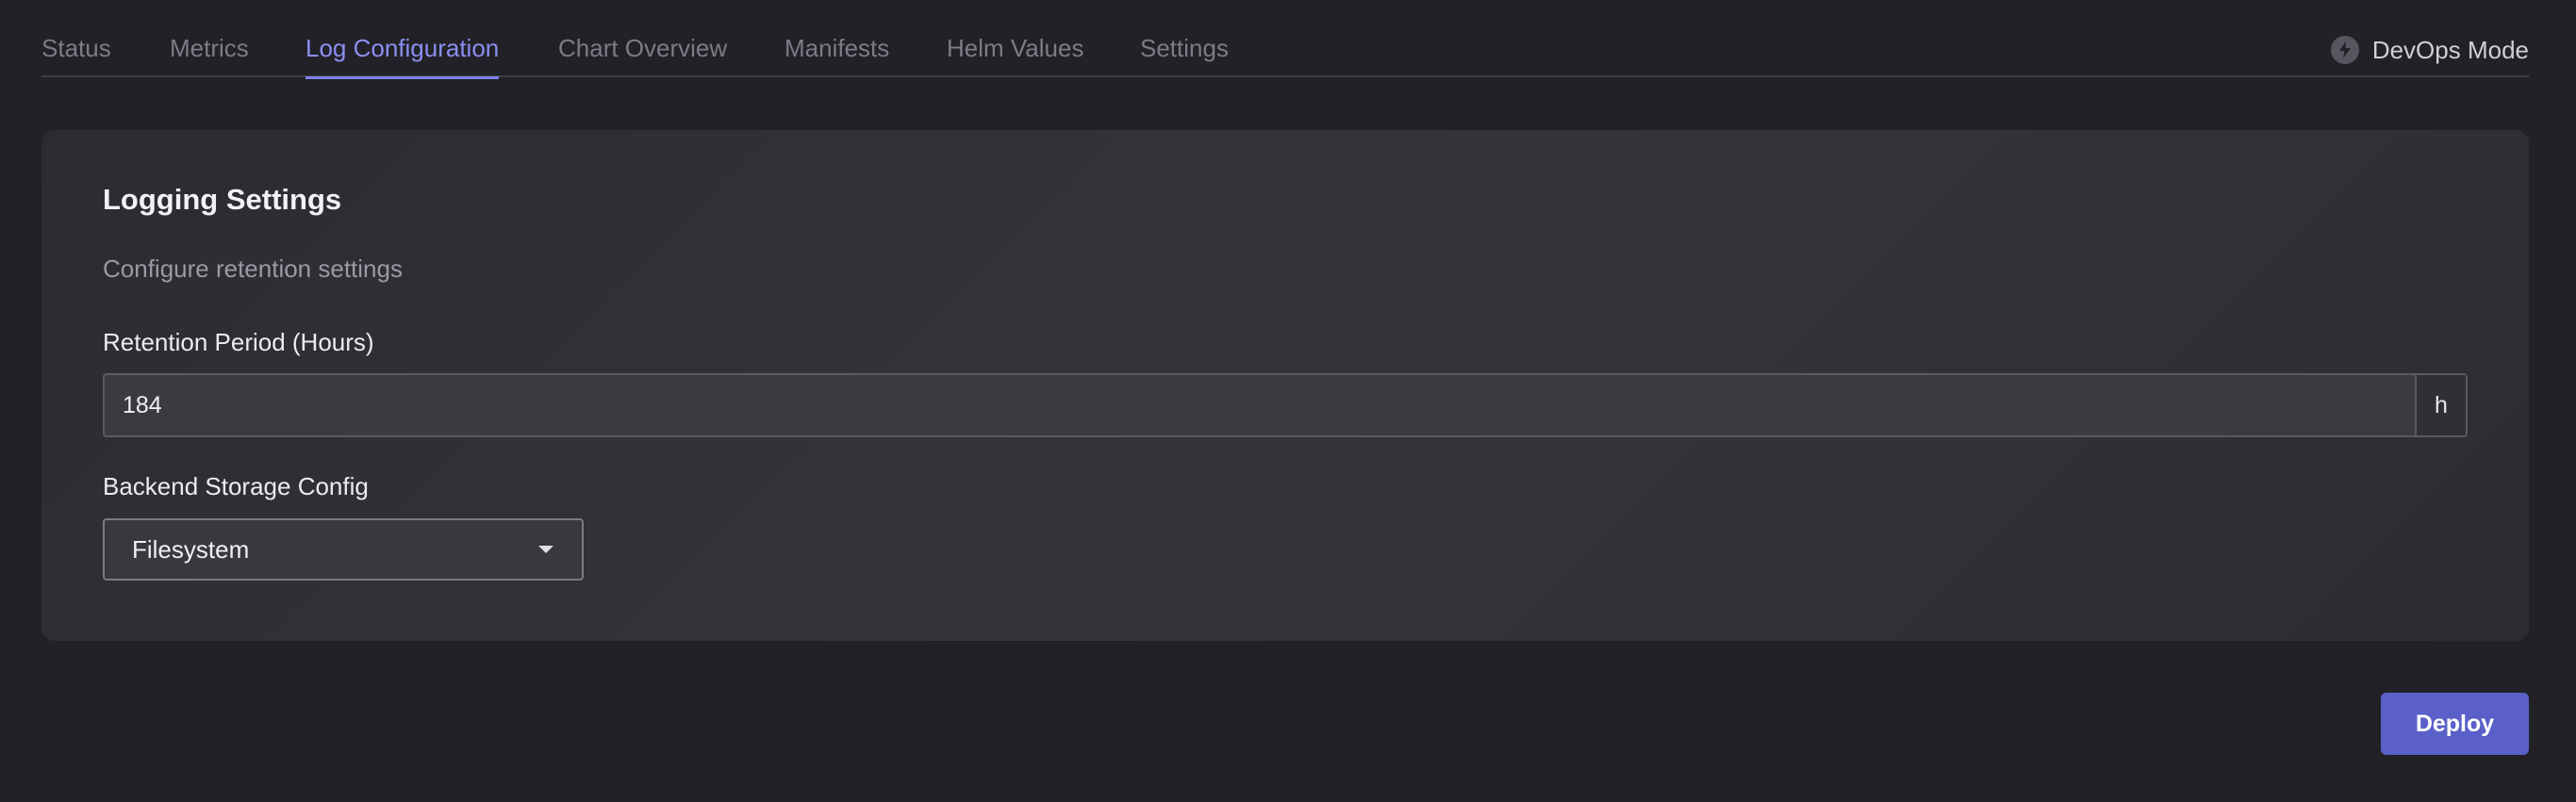 Image resolution: width=2576 pixels, height=802 pixels. What do you see at coordinates (1260, 405) in the screenshot?
I see `retention-period-input` at bounding box center [1260, 405].